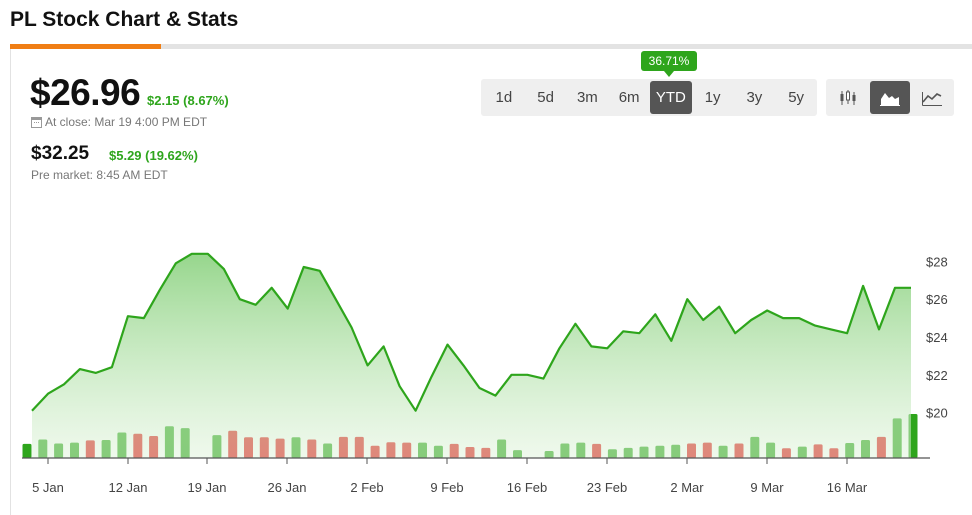 The width and height of the screenshot is (972, 515). I want to click on x-tick-label: 5 Jan, so click(48, 487).